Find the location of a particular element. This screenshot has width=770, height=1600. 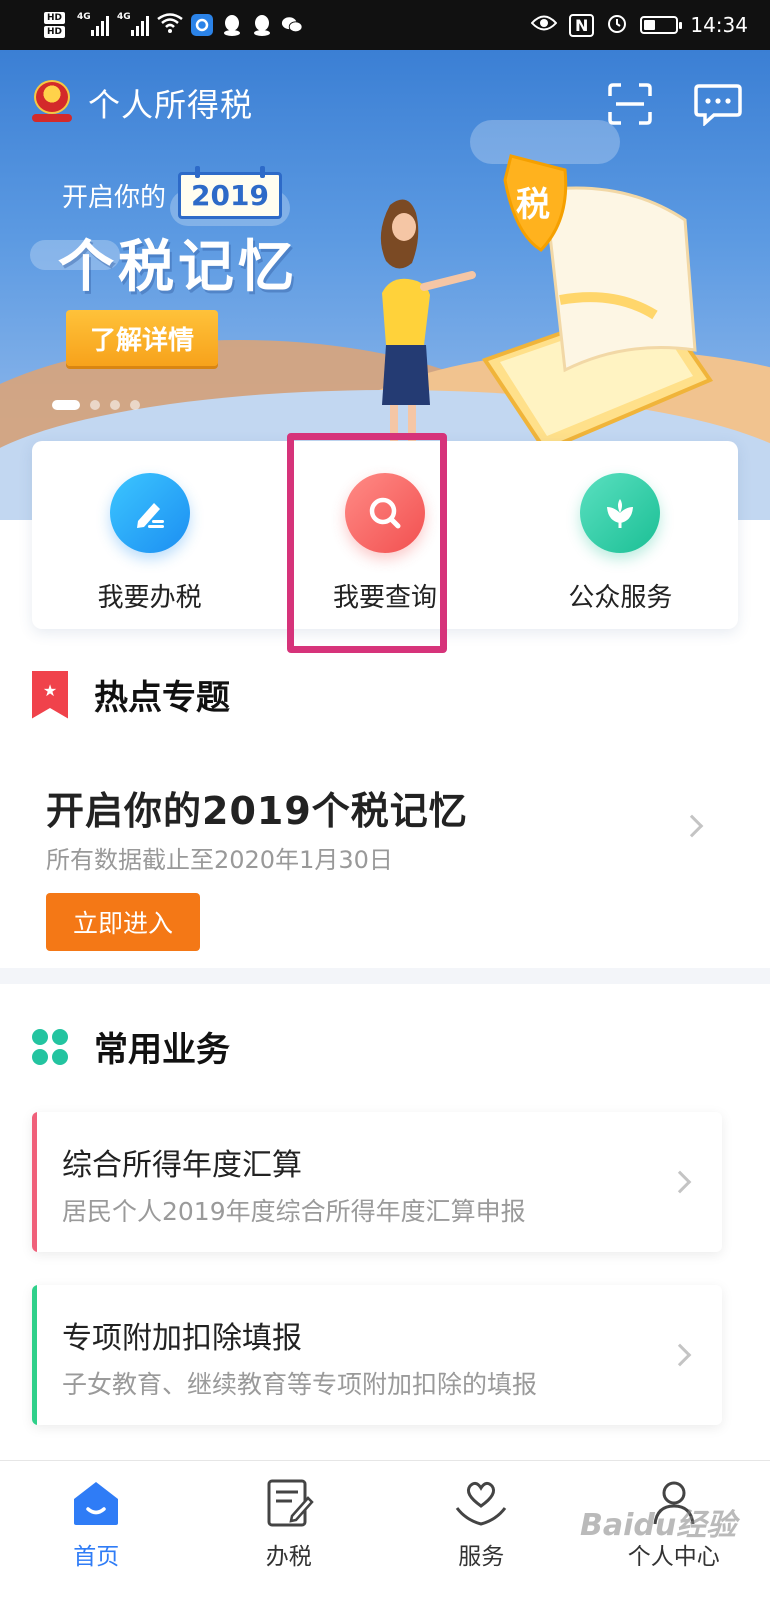

status-right: N 14:34 is located at coordinates (639, 25).